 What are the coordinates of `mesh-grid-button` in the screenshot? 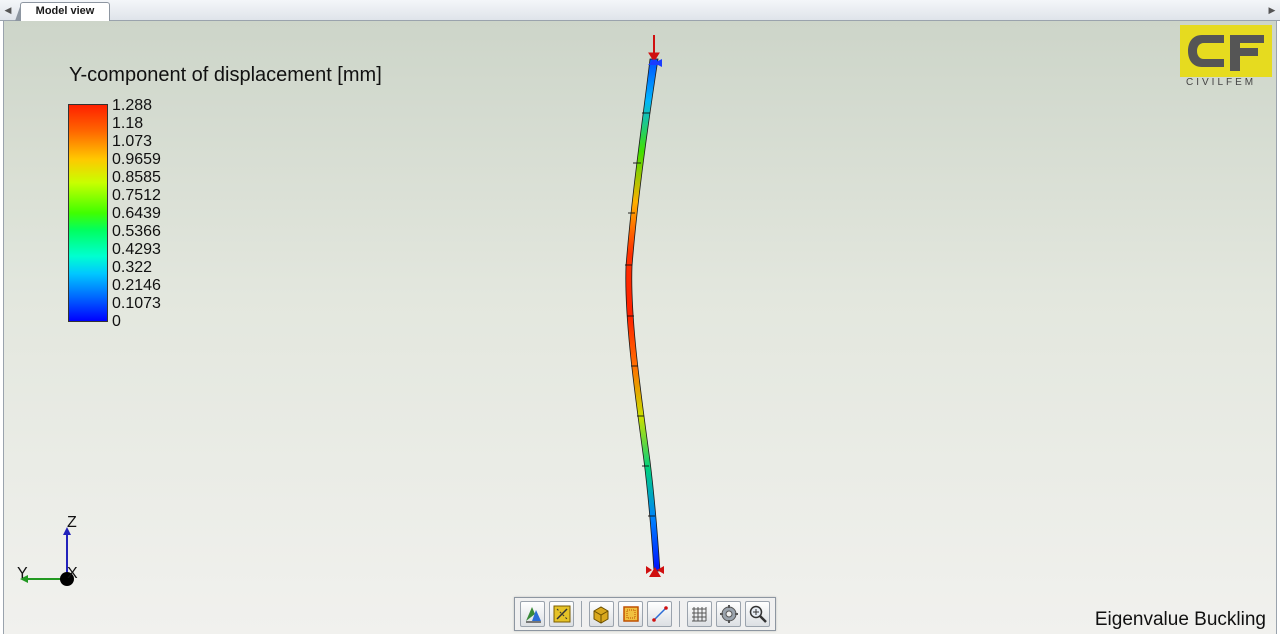 It's located at (699, 614).